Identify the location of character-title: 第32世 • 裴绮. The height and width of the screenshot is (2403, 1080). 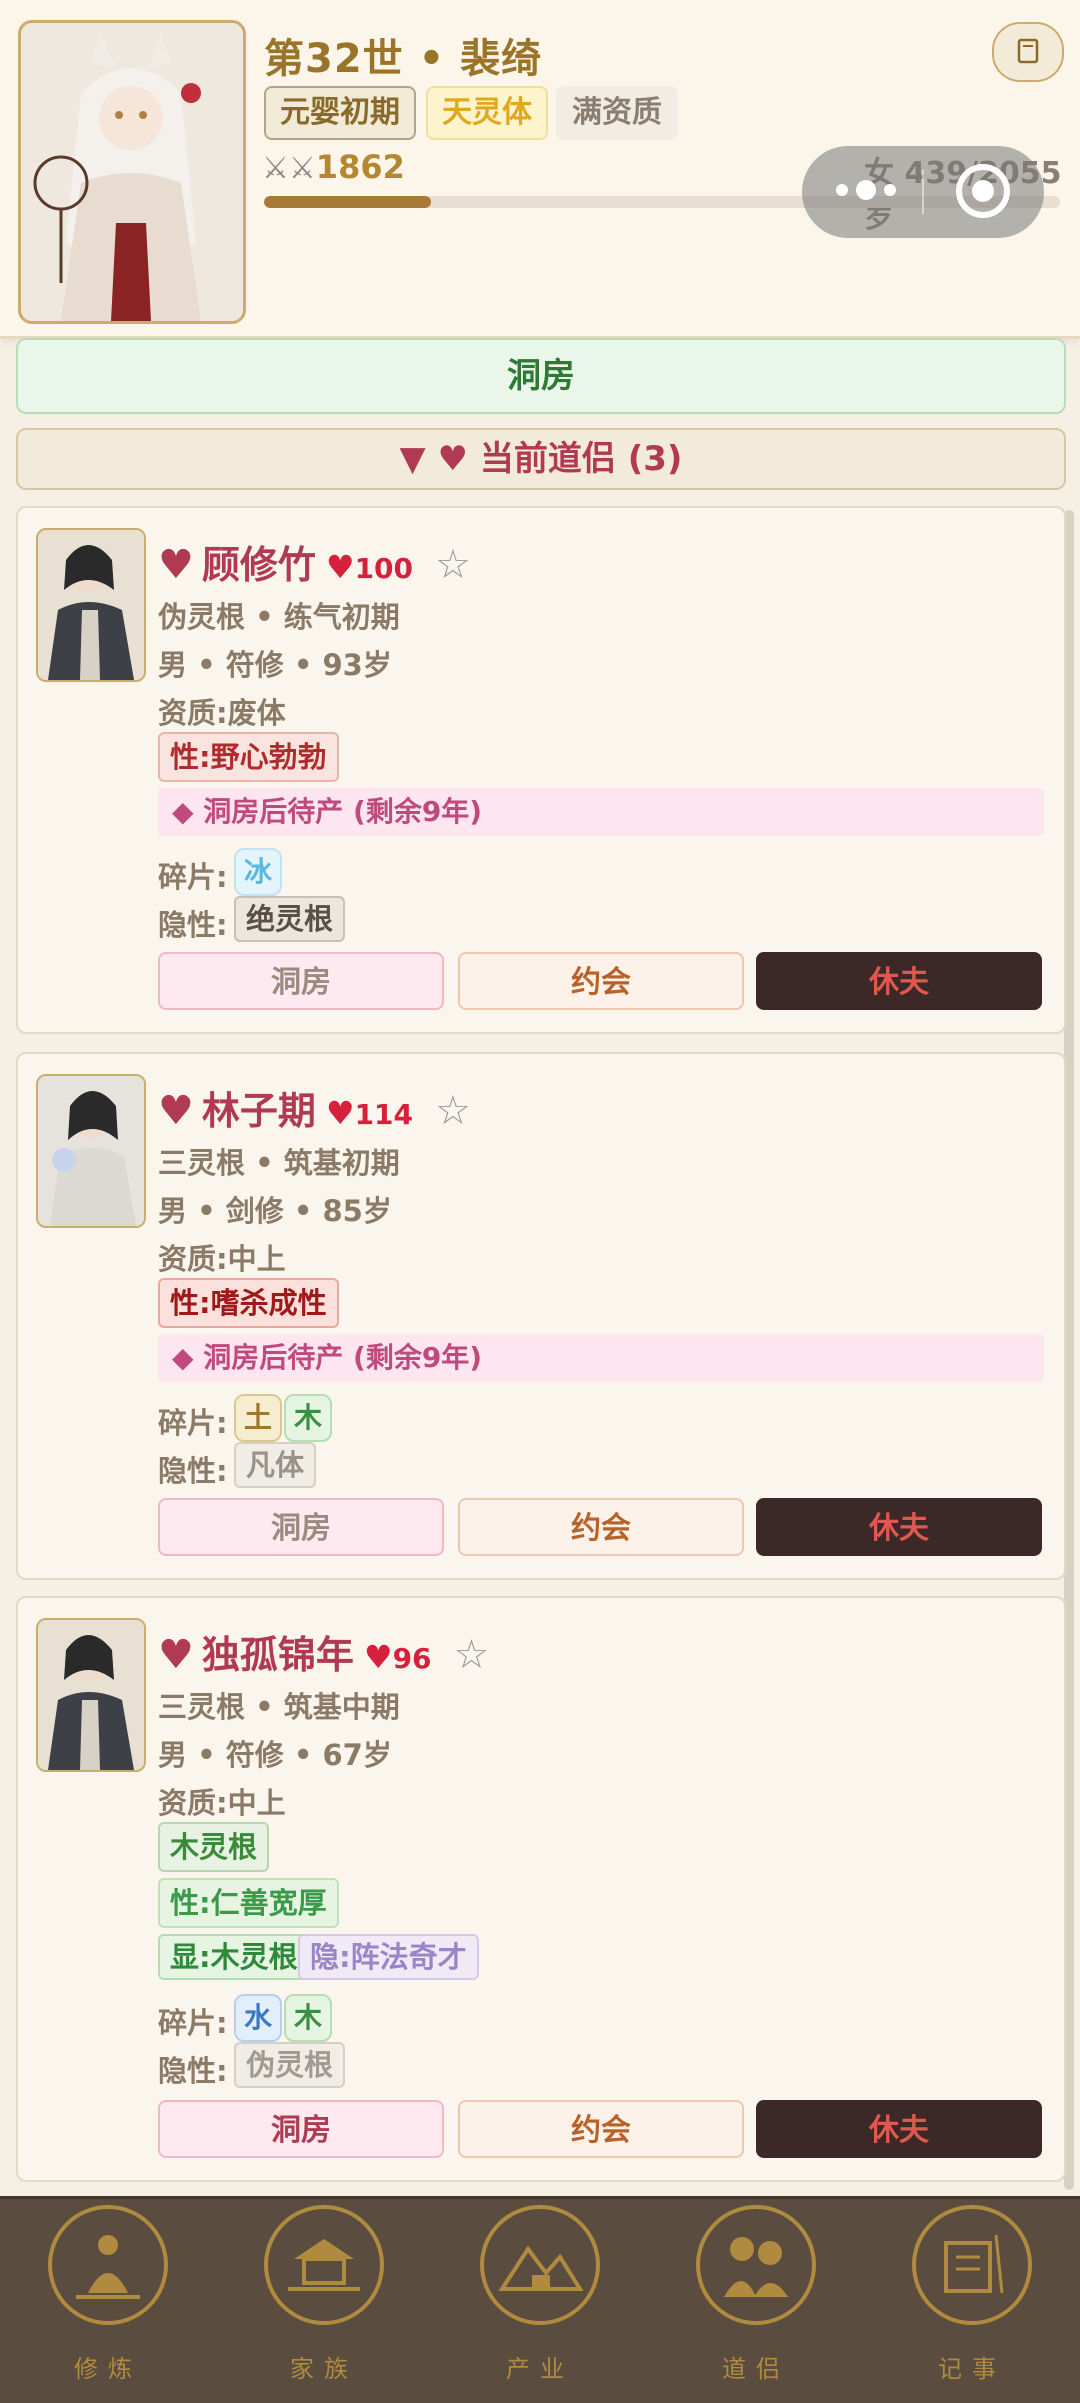
(403, 59).